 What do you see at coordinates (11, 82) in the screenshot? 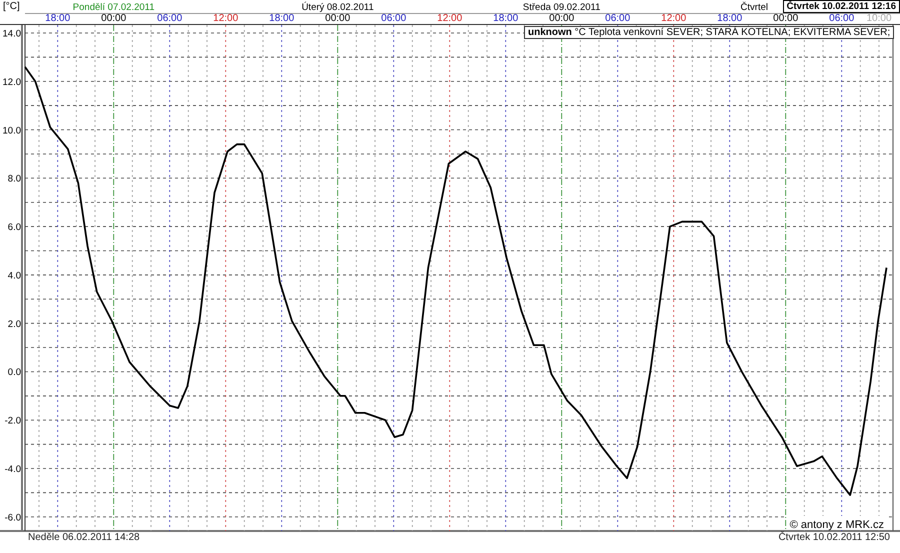
I see `value-tick-label: 12.0` at bounding box center [11, 82].